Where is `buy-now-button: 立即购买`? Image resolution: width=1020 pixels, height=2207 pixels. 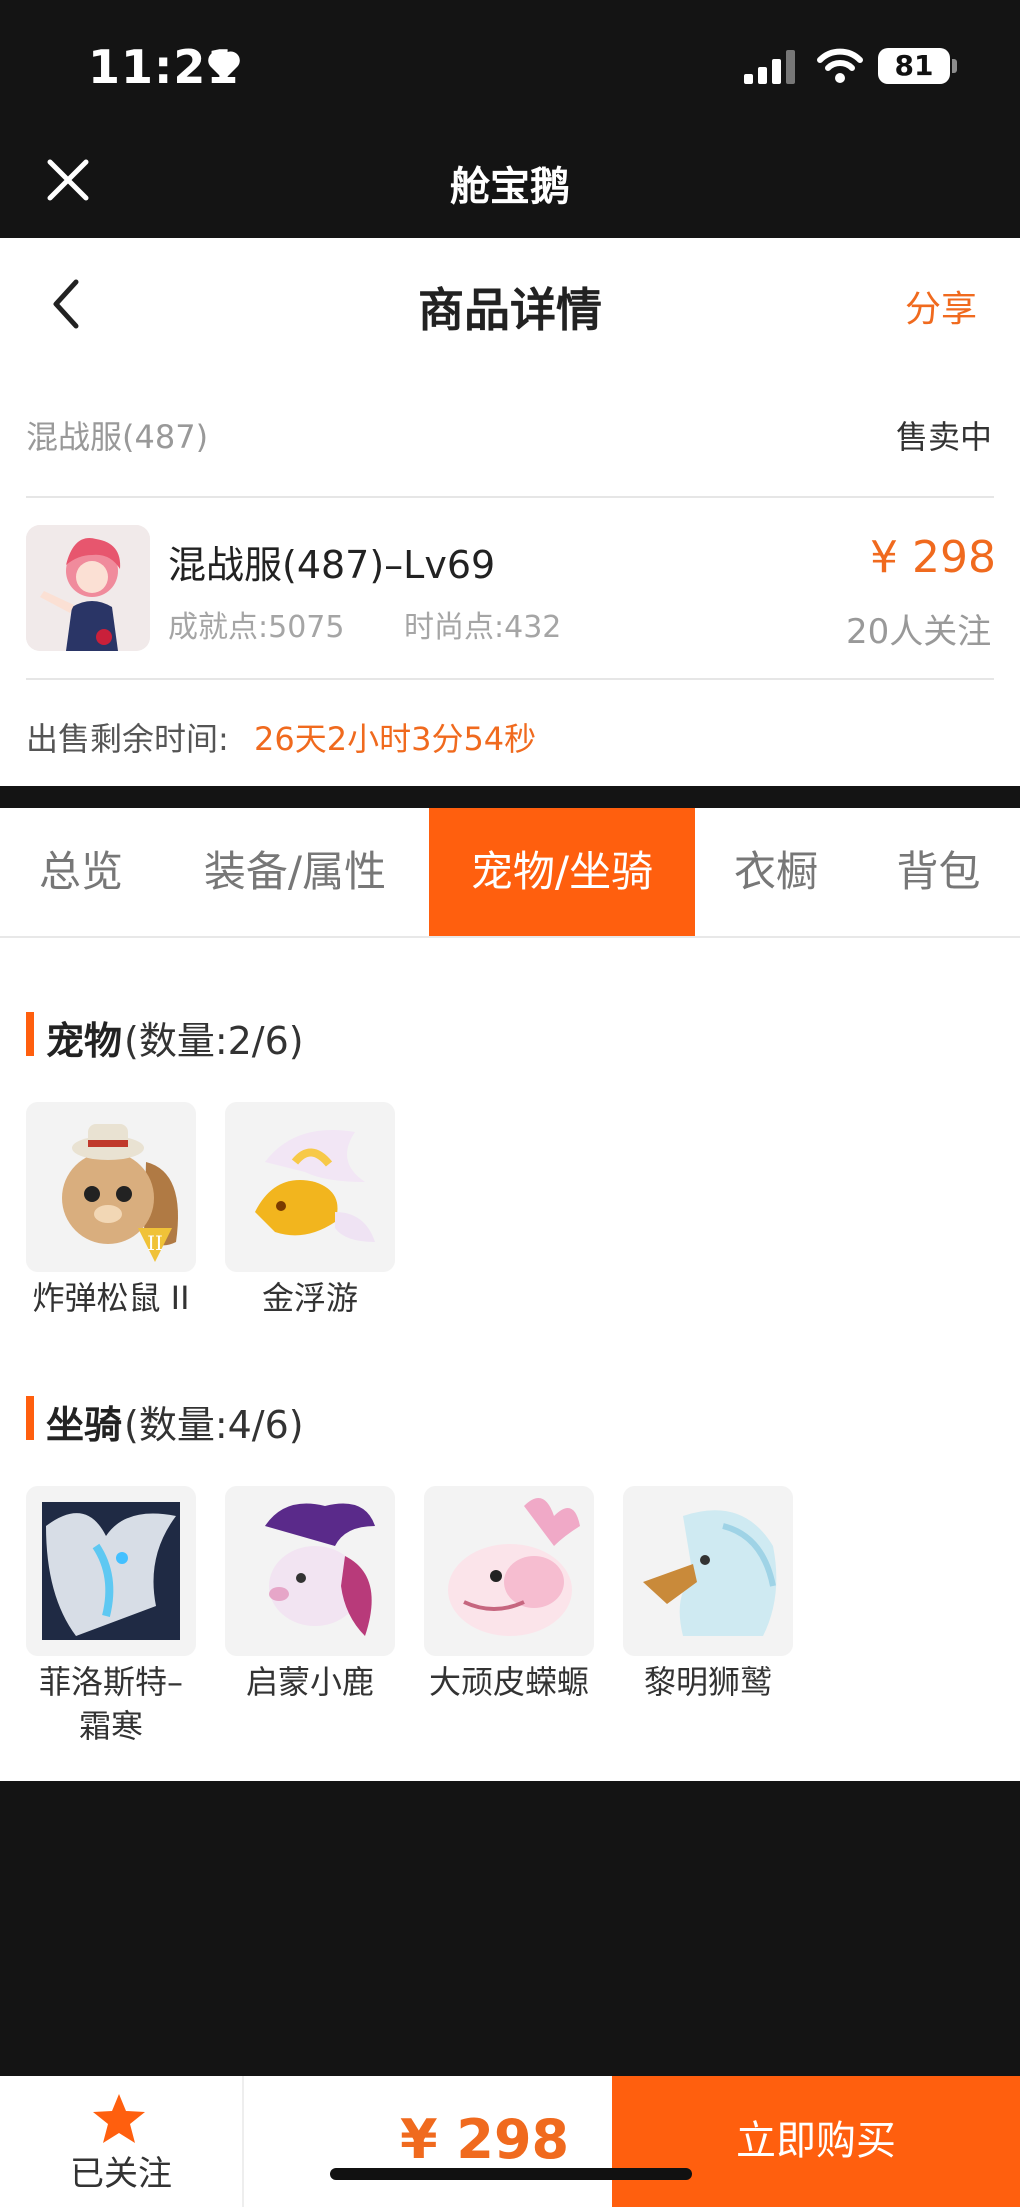 buy-now-button: 立即购买 is located at coordinates (816, 2141).